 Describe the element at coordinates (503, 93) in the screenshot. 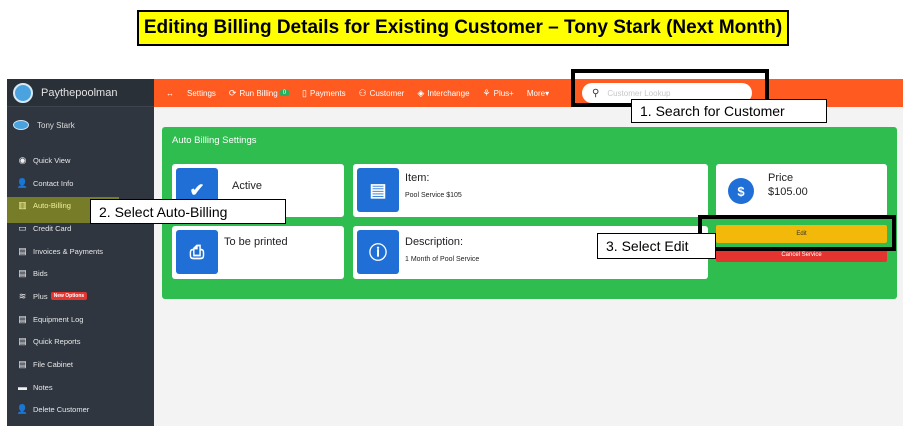

I see `nav-plus-label: Plus+` at that location.